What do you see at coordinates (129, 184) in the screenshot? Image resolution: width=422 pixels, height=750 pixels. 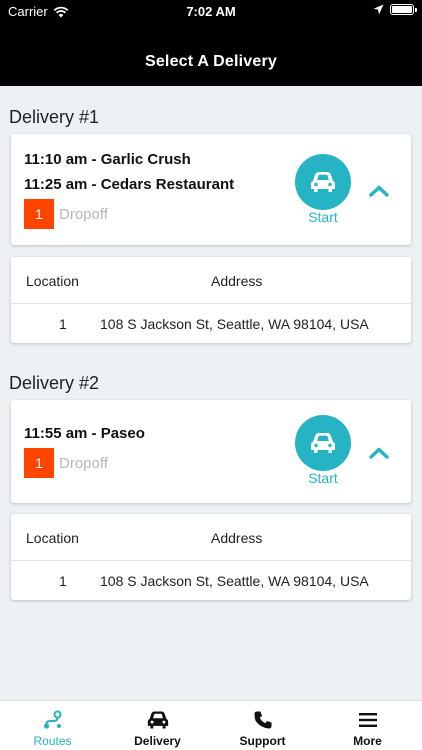 I see `stop-time-name: 11:25 am - Cedars Restaurant` at bounding box center [129, 184].